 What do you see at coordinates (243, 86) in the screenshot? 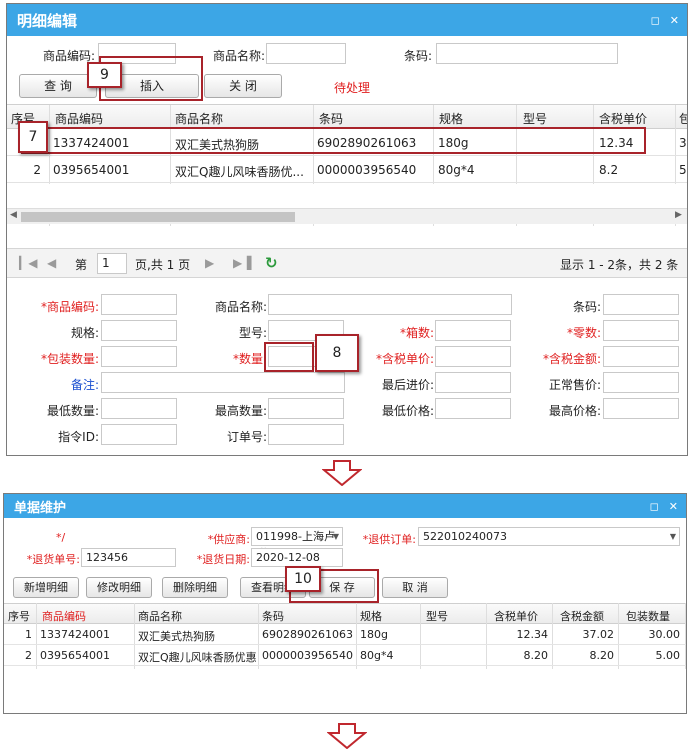
I see `close-button: 关 闭` at bounding box center [243, 86].